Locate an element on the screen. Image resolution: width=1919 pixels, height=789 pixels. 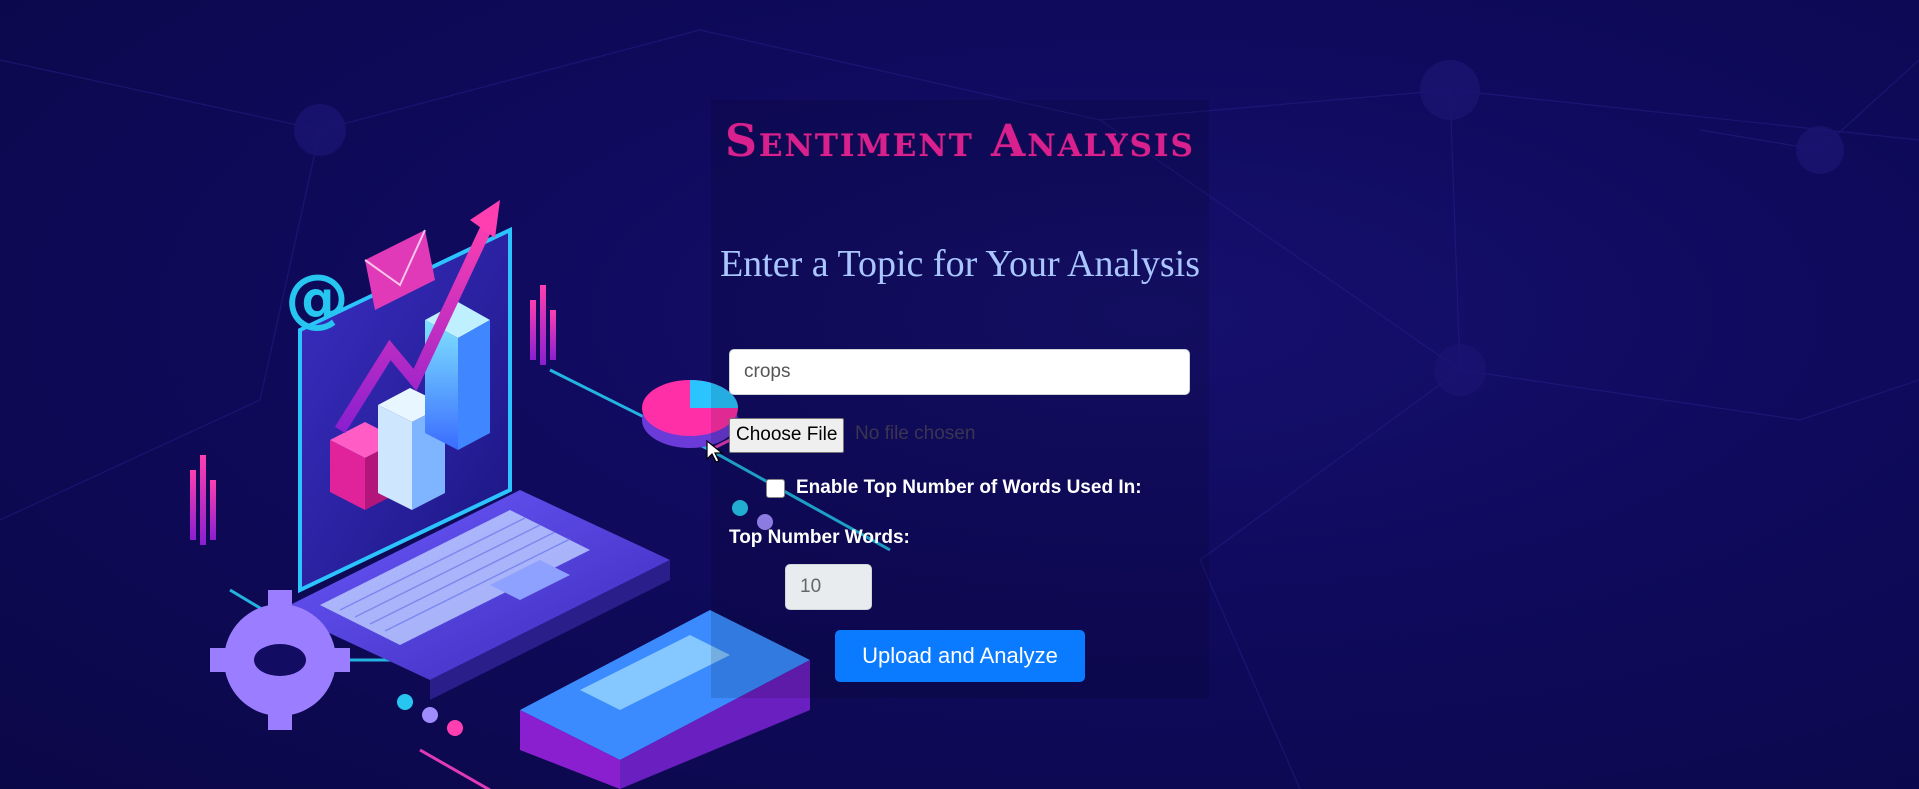
page-title: Sentiment Analysis is located at coordinates (960, 141).